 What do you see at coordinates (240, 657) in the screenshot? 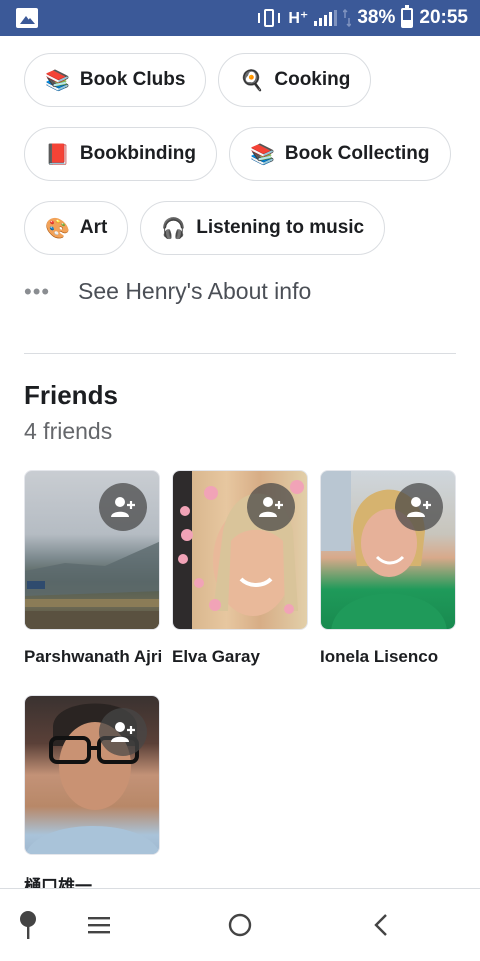
I see `friend-name: Elva Garay` at bounding box center [240, 657].